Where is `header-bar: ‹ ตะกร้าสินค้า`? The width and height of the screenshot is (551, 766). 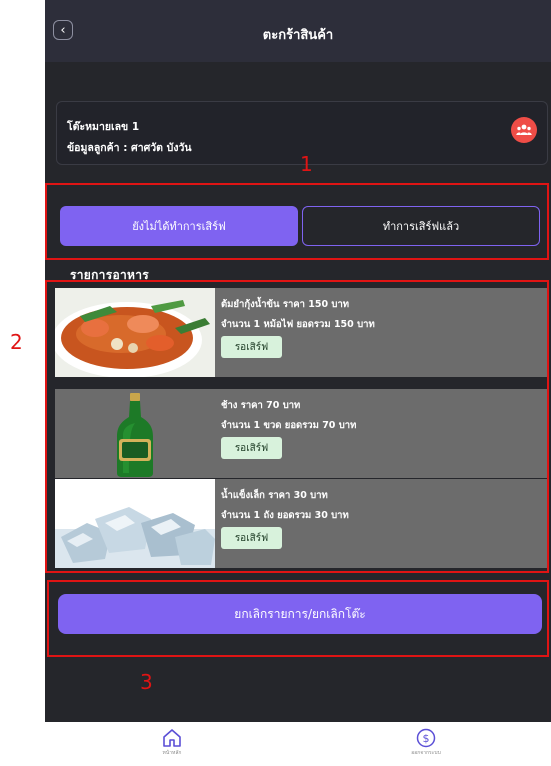 header-bar: ‹ ตะกร้าสินค้า is located at coordinates (298, 31).